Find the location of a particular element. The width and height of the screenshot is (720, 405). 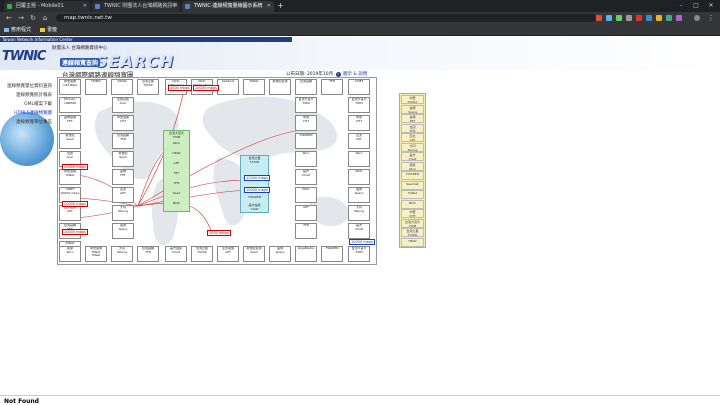

green-node: Seed is located at coordinates (176, 193).